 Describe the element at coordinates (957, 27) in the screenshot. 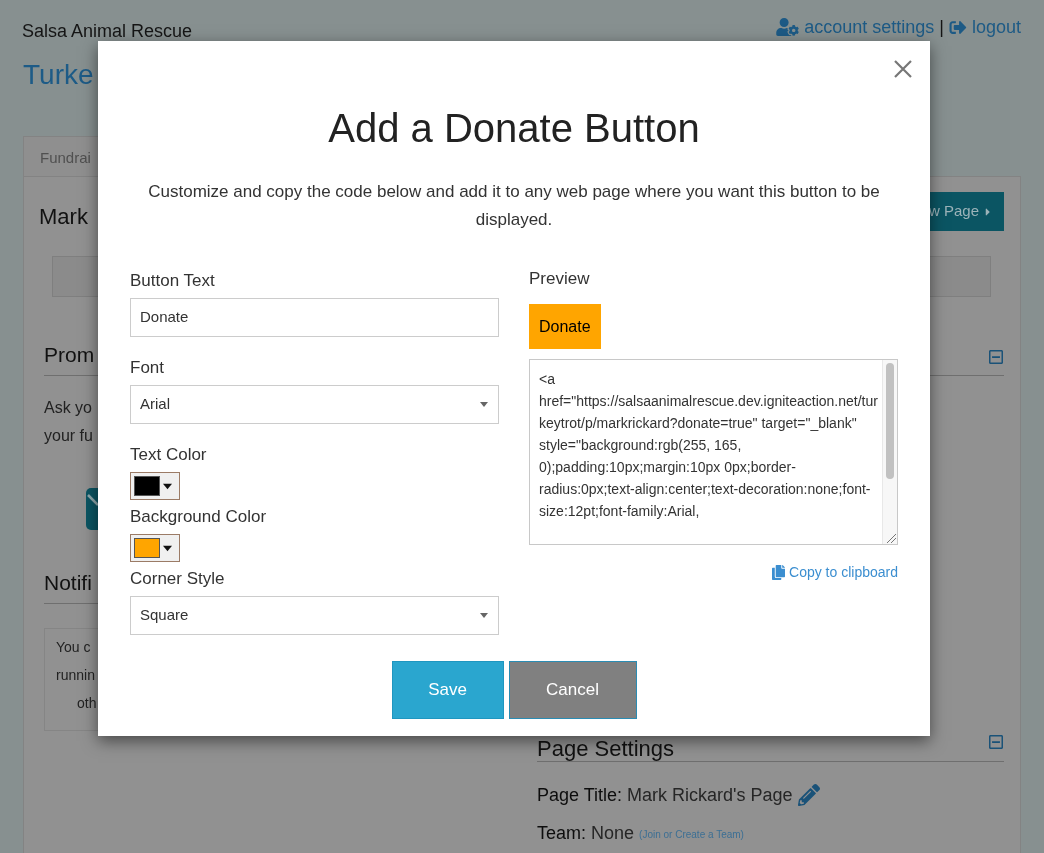

I see `sign-out-icon` at that location.